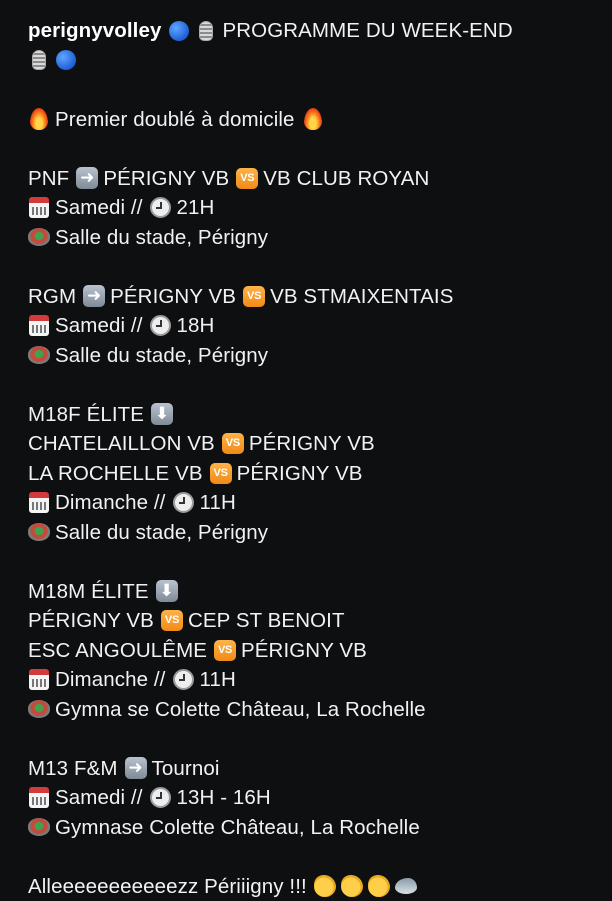  I want to click on venue-line: Gymna se Colette Château, La Rochelle, so click(313, 710).